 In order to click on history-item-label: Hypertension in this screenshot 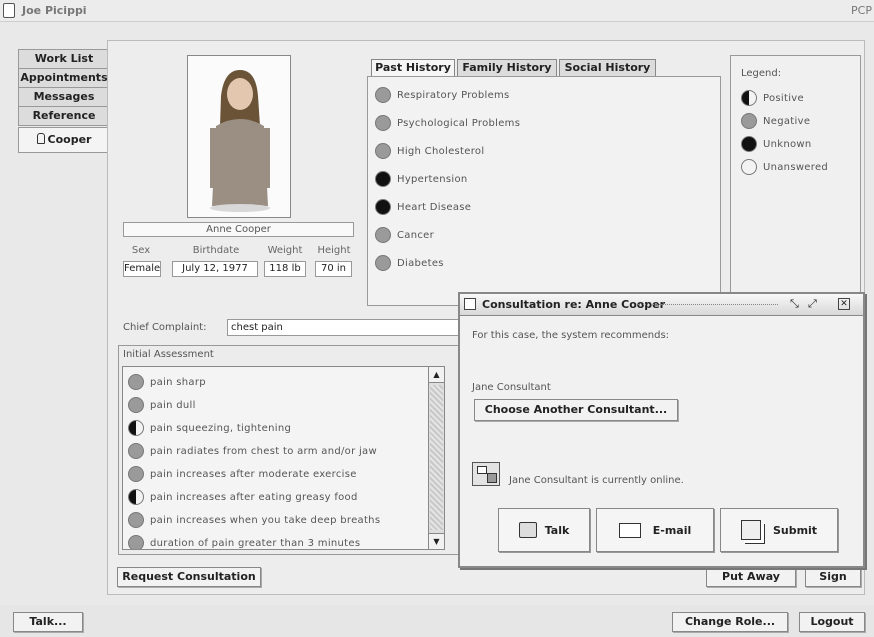, I will do `click(432, 179)`.